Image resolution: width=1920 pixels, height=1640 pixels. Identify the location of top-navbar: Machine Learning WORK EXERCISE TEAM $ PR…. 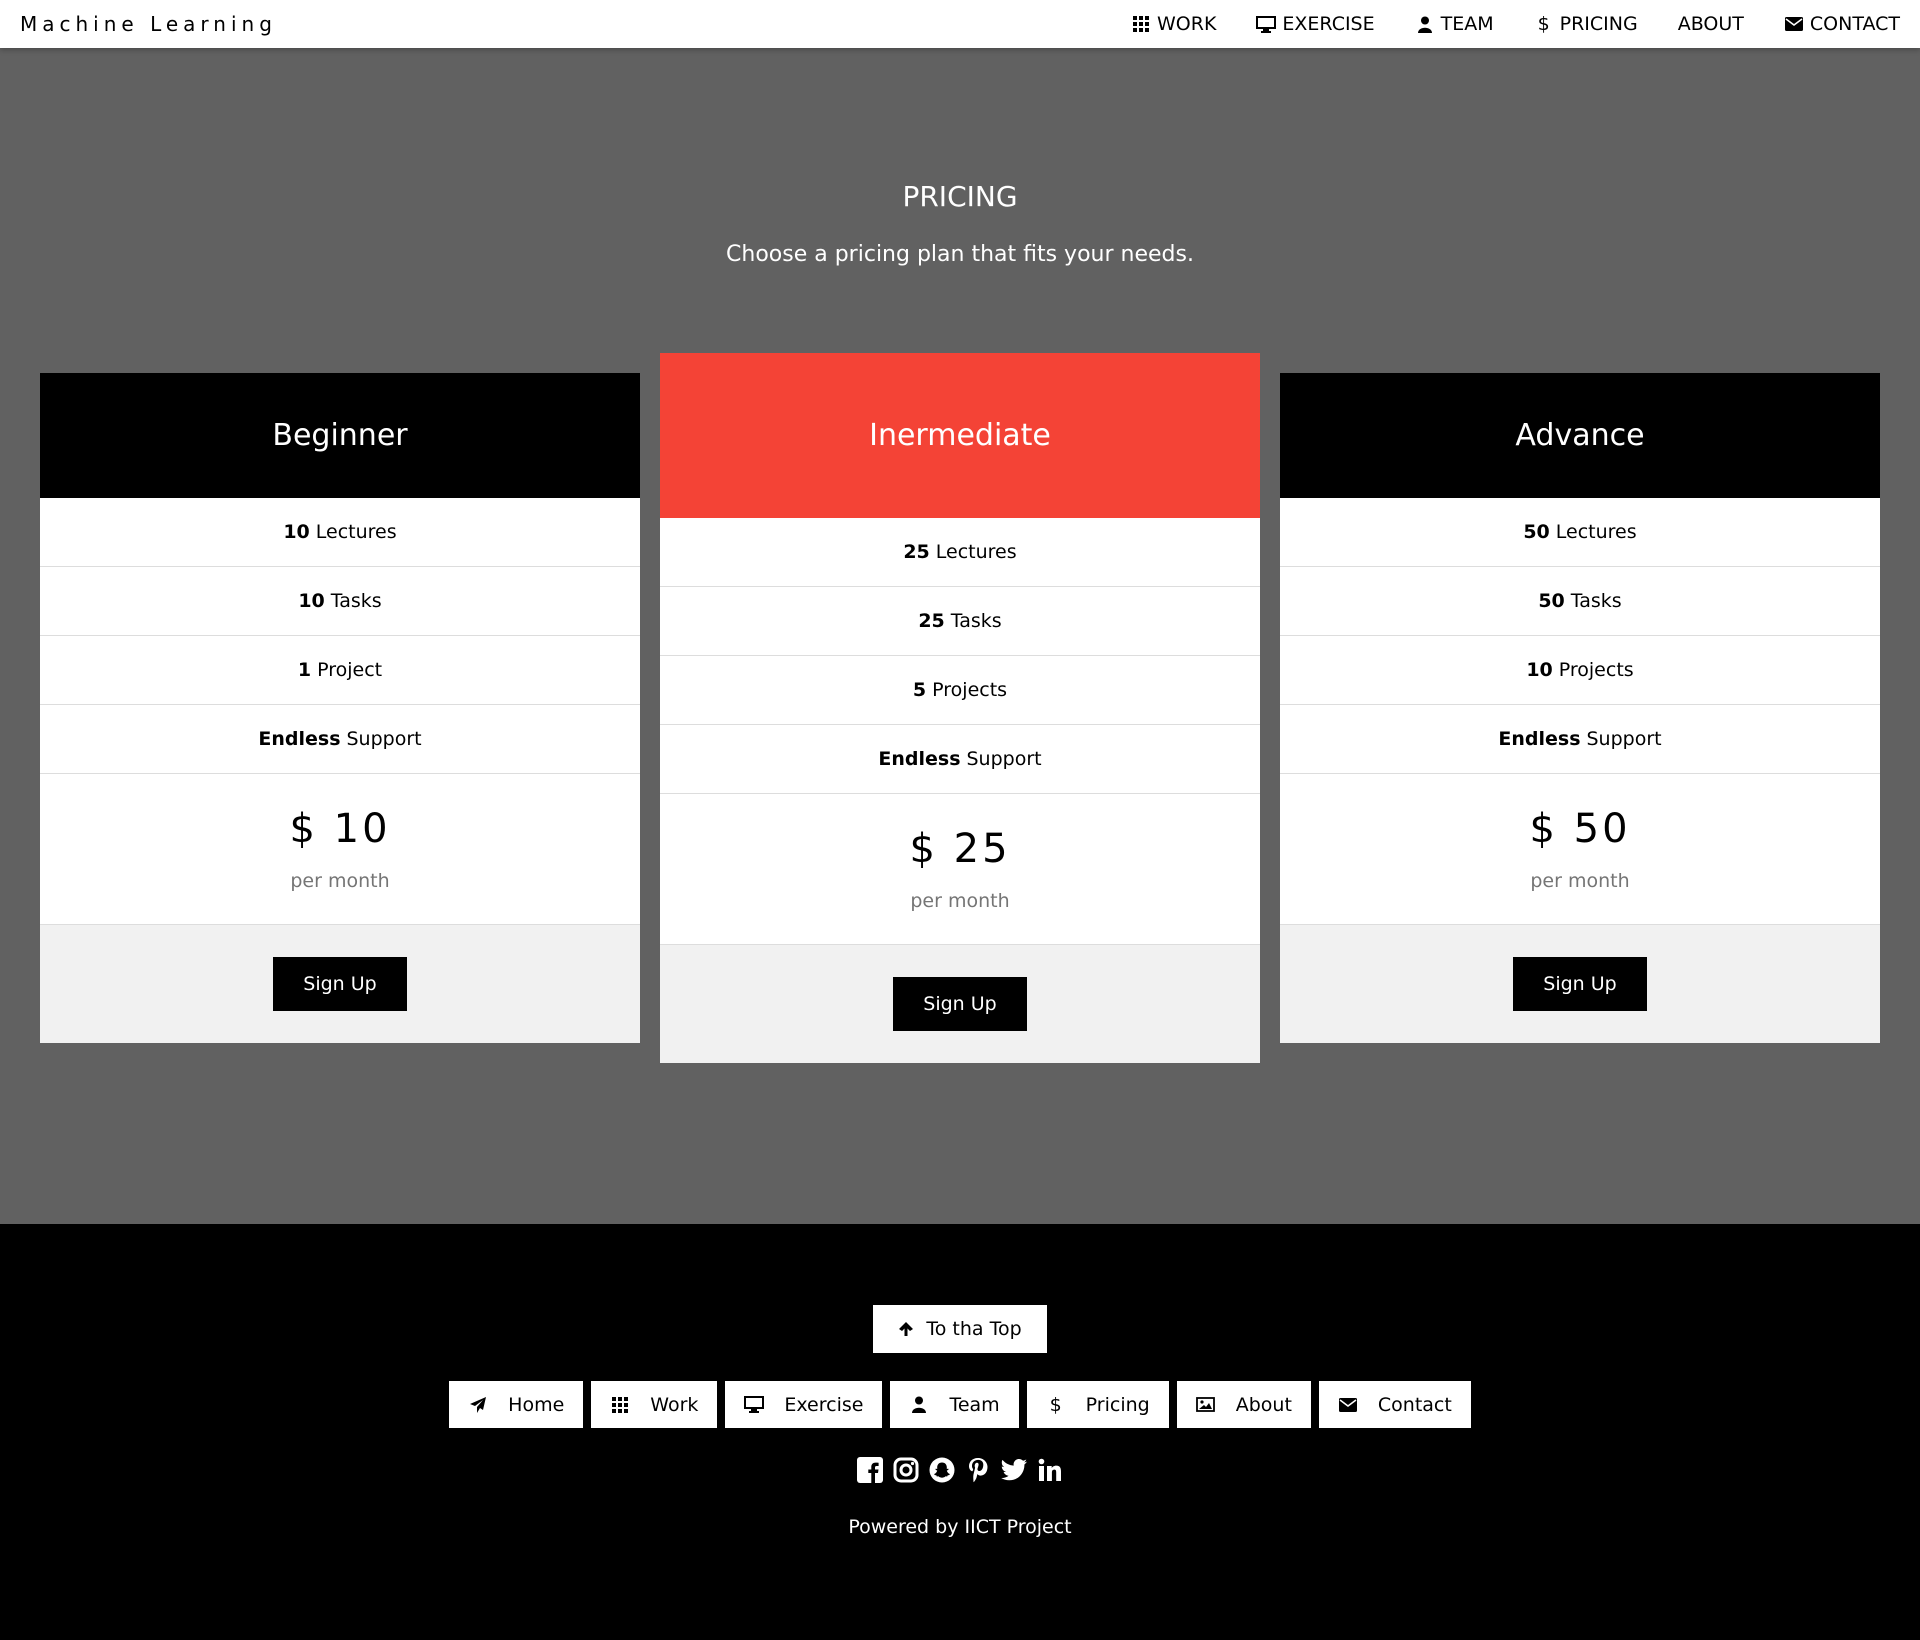
(960, 24).